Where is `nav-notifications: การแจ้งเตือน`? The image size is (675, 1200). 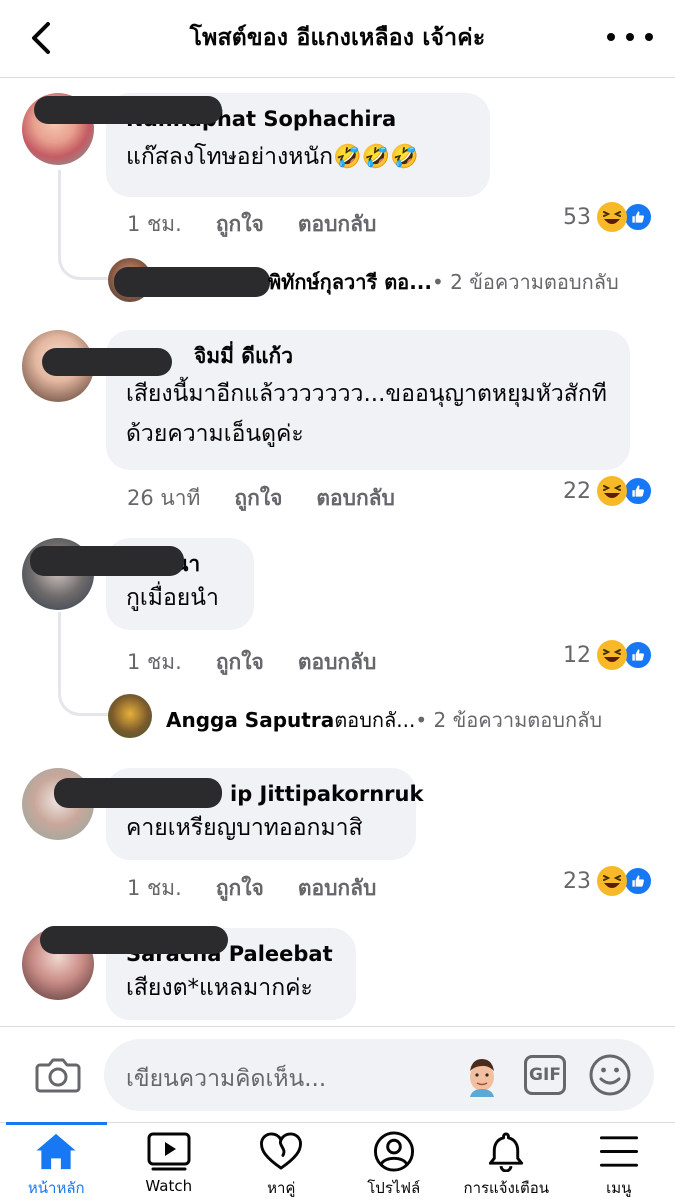
nav-notifications: การแจ้งเตือน is located at coordinates (506, 1161).